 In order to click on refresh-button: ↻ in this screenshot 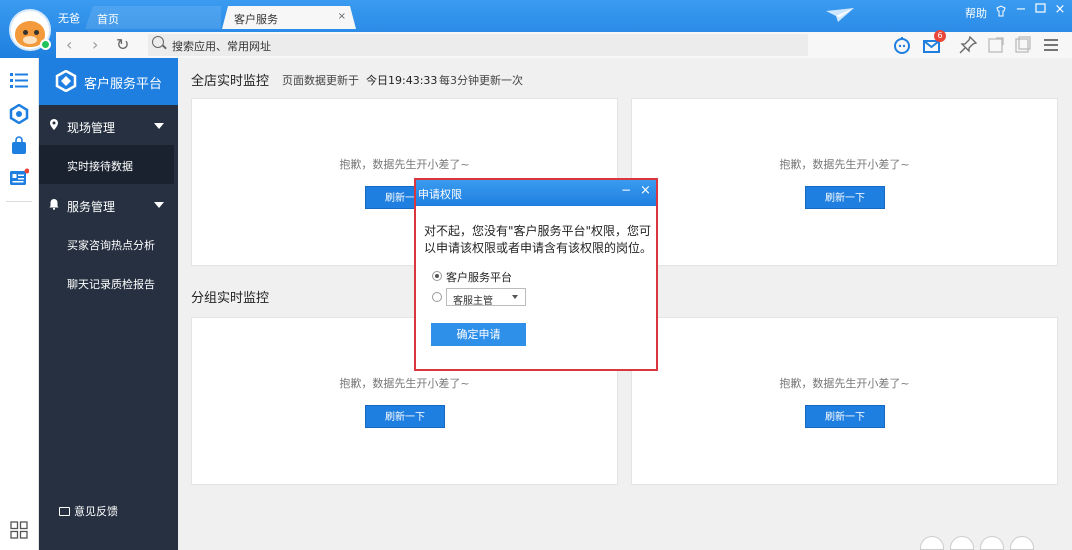, I will do `click(122, 44)`.